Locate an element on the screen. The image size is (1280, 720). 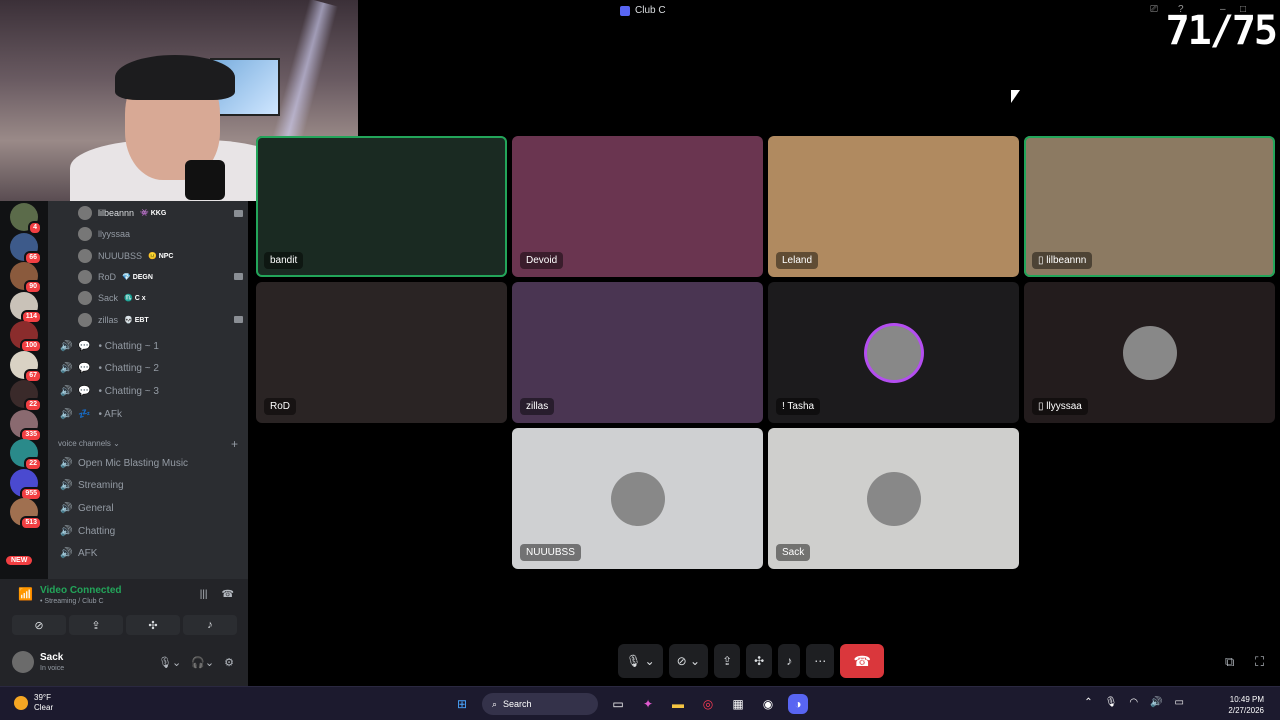
voice-channels-category: voice channels ⌄ + is located at coordinates (148, 444).